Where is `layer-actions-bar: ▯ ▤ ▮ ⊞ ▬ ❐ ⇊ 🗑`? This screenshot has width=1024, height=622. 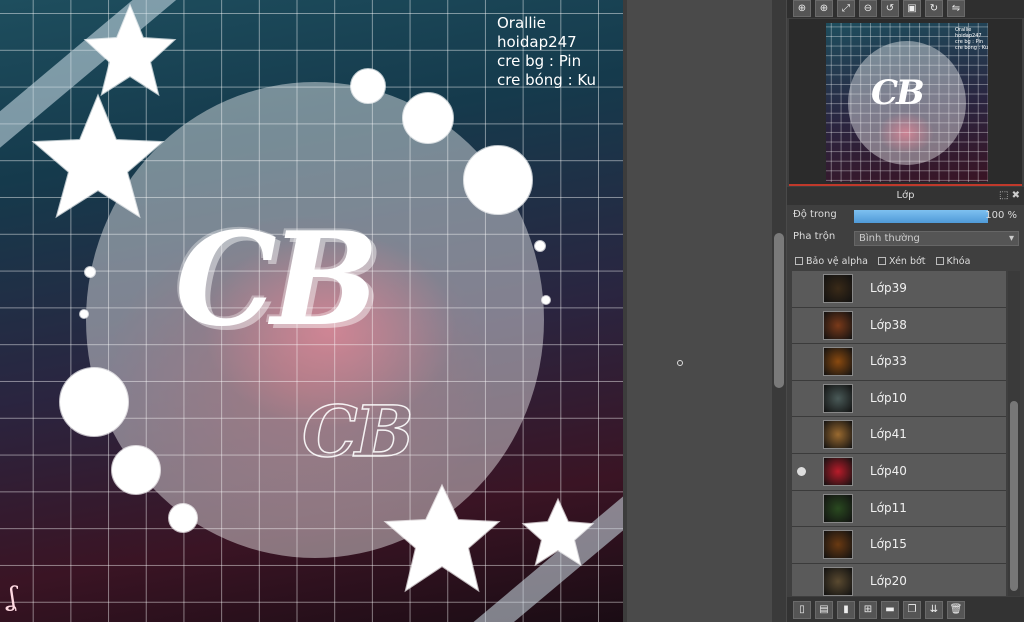 layer-actions-bar: ▯ ▤ ▮ ⊞ ▬ ❐ ⇊ 🗑 is located at coordinates (905, 609).